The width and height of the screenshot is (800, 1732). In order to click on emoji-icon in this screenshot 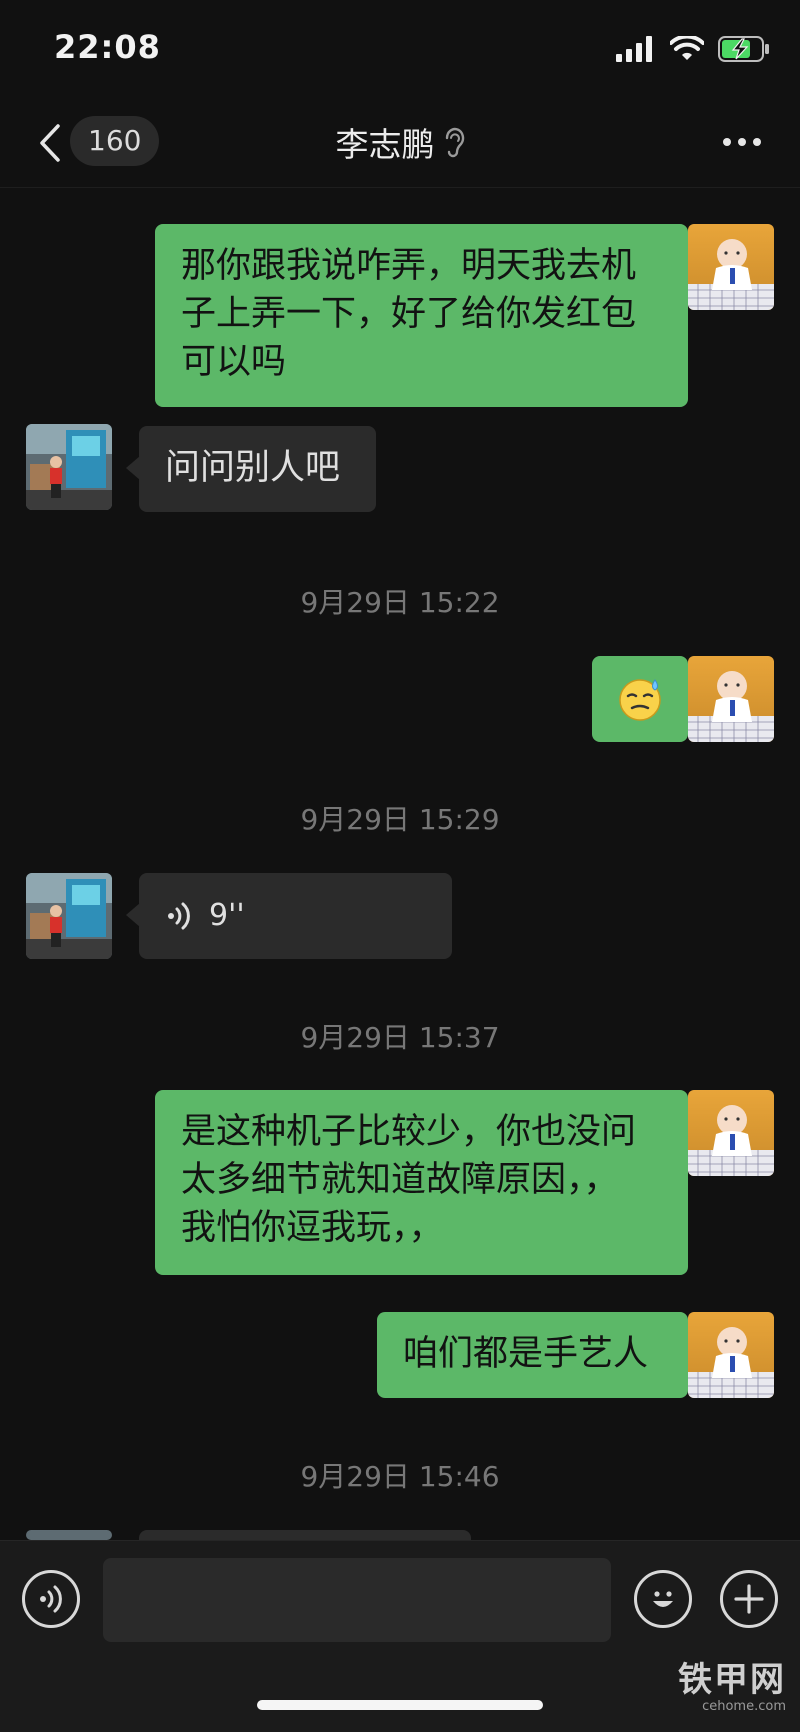, I will do `click(663, 1599)`.